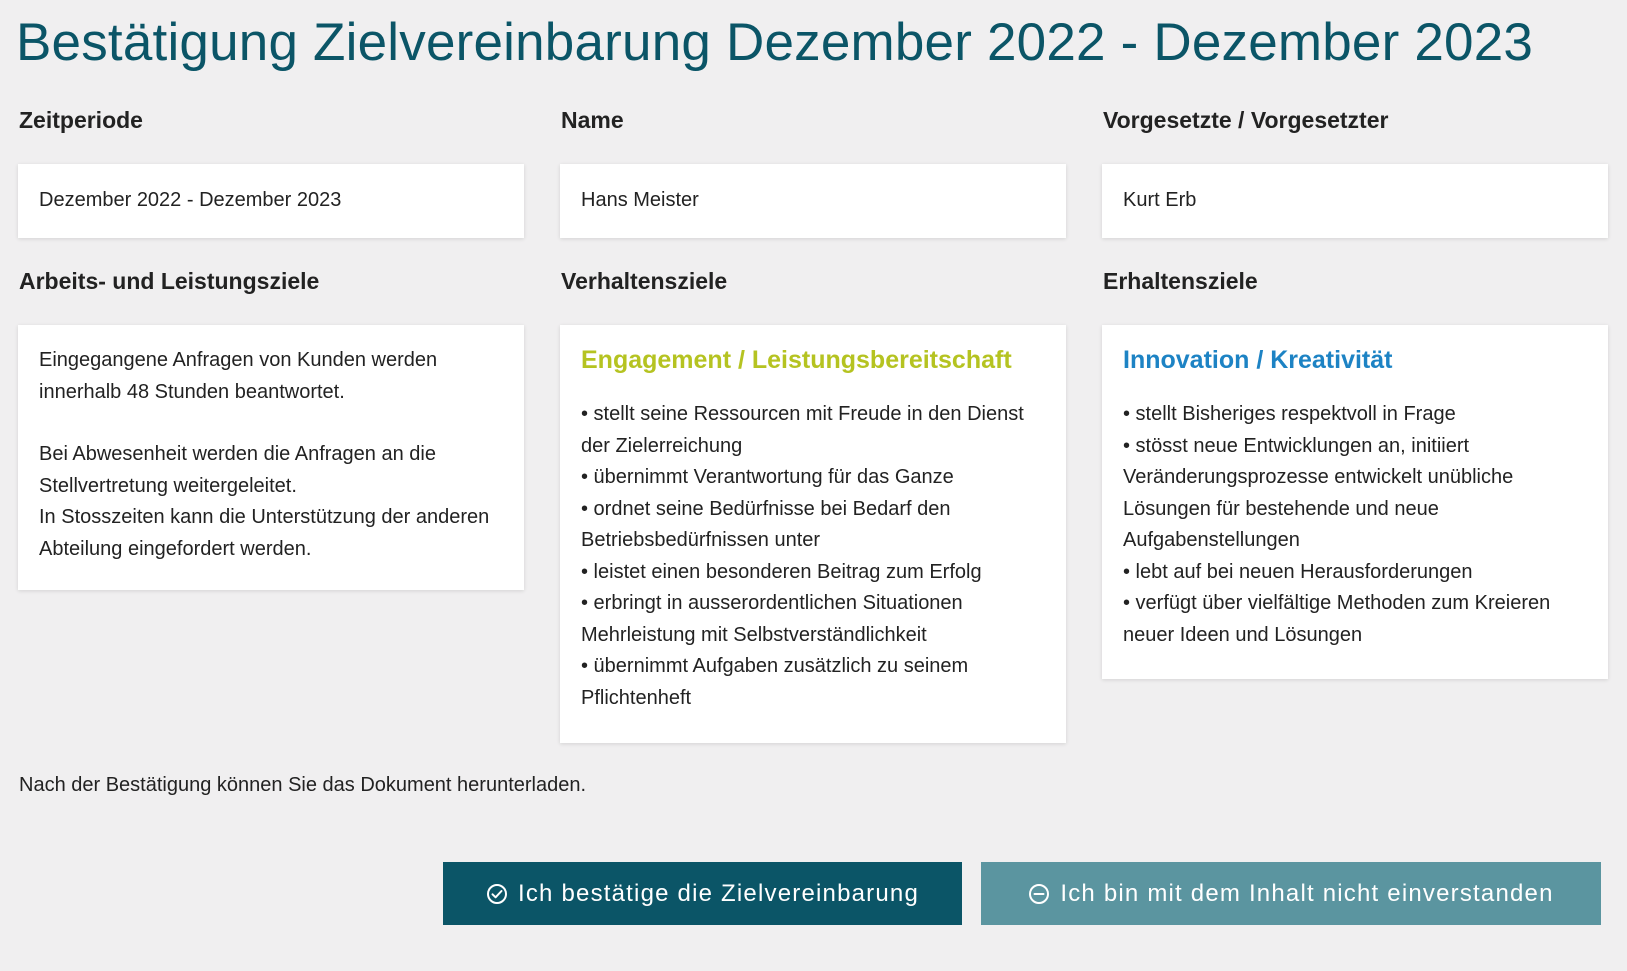 This screenshot has height=971, width=1627. Describe the element at coordinates (1298, 571) in the screenshot. I see `list-item: • lebt auf bei neuen Herausforderungen` at that location.